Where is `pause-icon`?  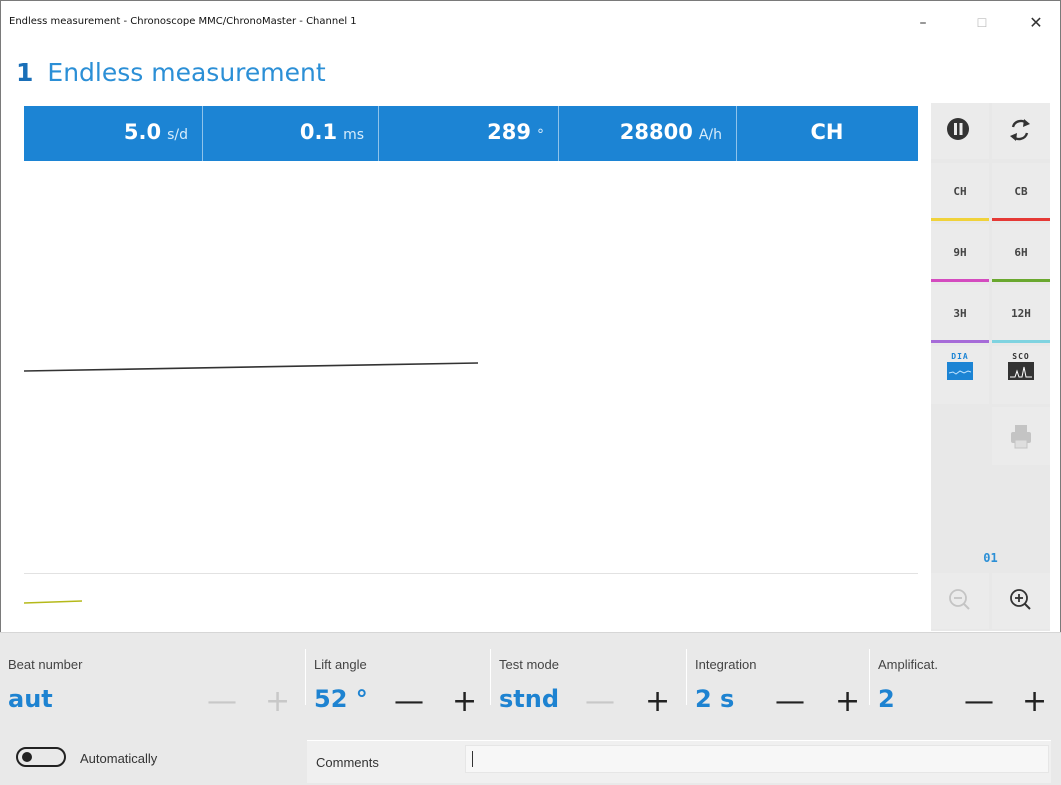 pause-icon is located at coordinates (958, 129).